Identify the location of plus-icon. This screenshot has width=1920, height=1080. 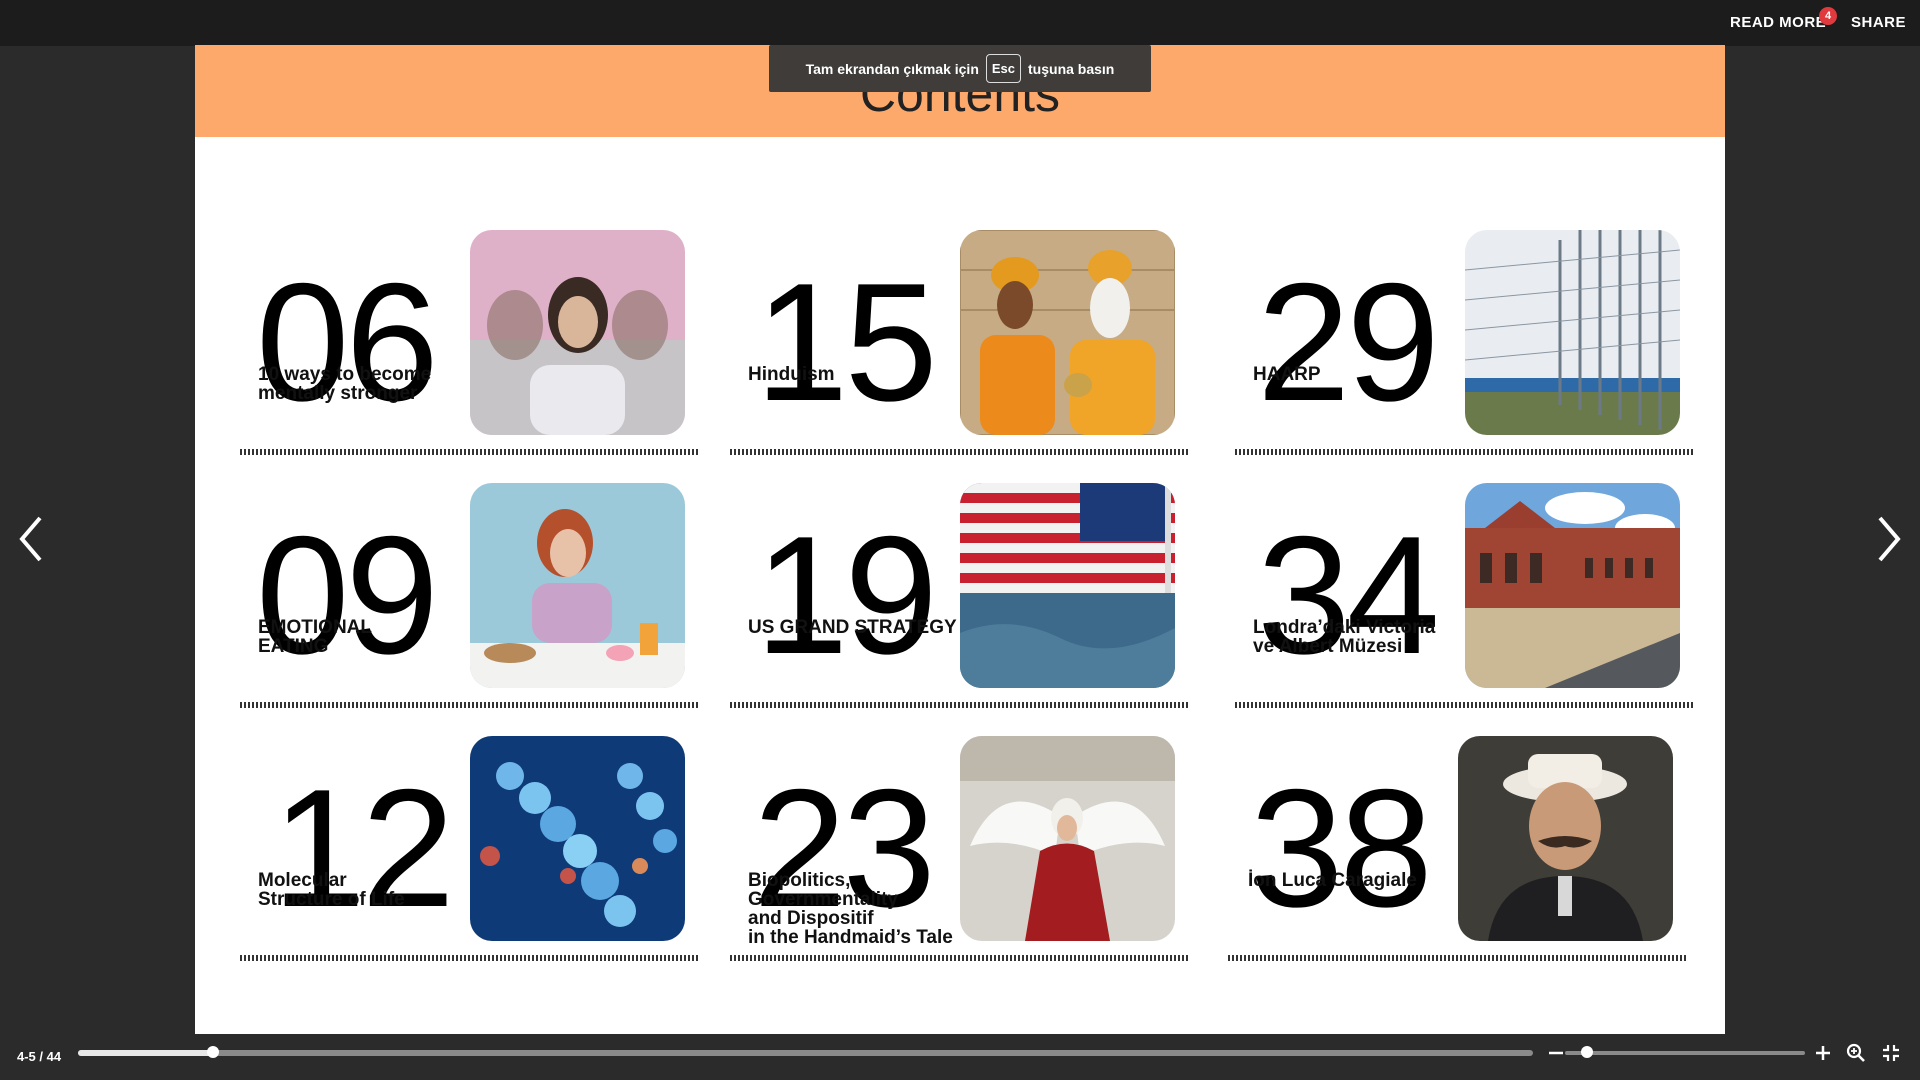
(1823, 1053).